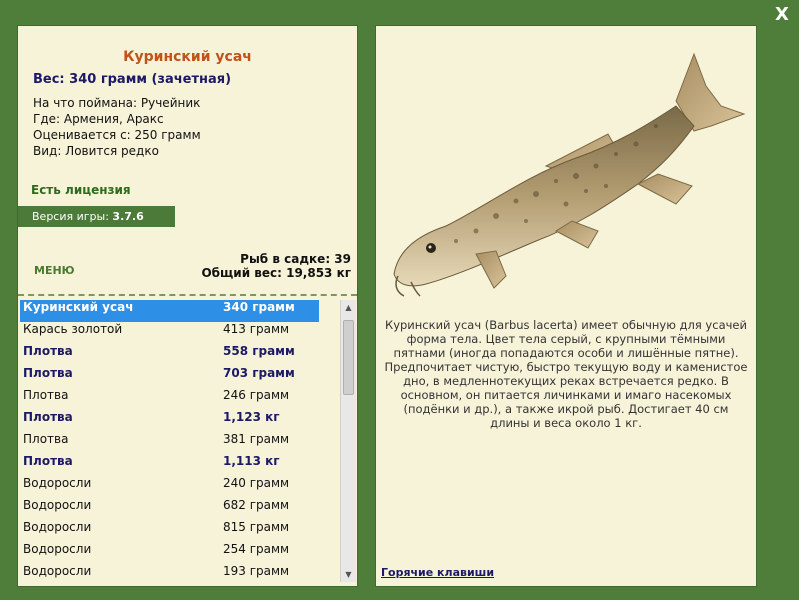  Describe the element at coordinates (256, 483) in the screenshot. I see `list-item-weight: 240 грамм` at that location.